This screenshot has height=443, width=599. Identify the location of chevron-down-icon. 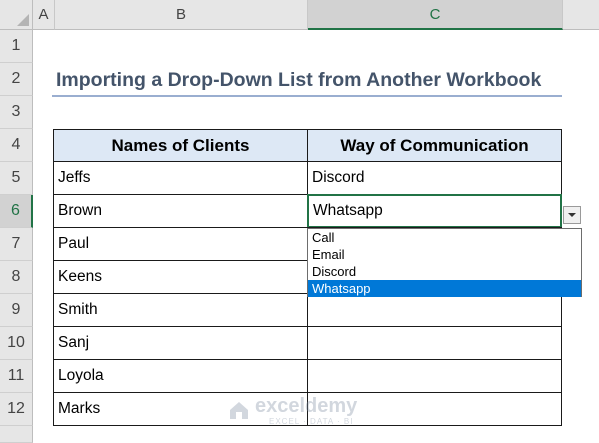
(572, 215).